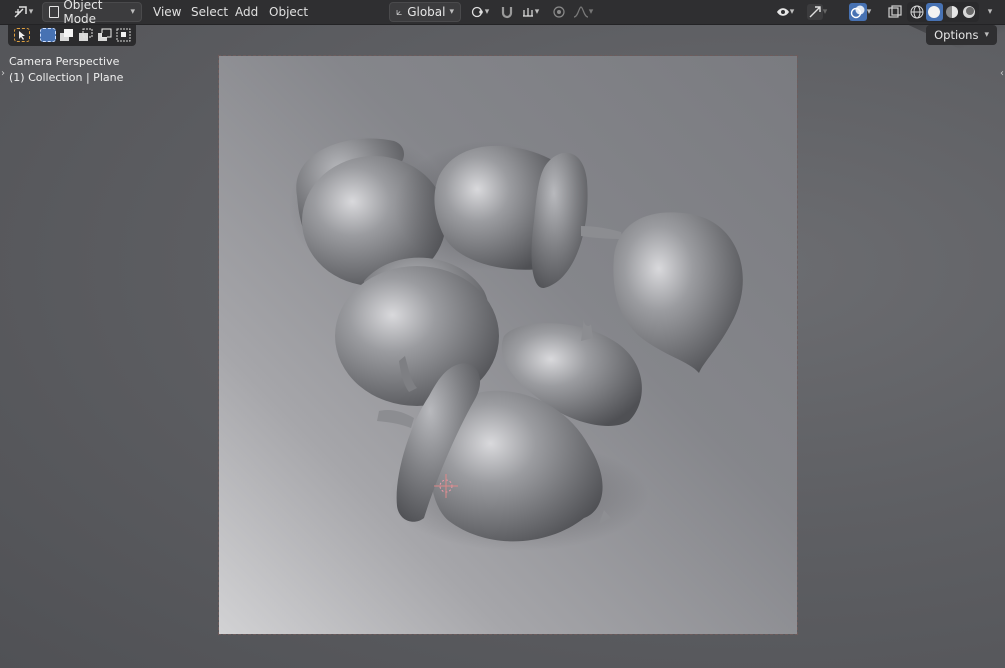 The width and height of the screenshot is (1005, 668). I want to click on intersect-icon, so click(124, 35).